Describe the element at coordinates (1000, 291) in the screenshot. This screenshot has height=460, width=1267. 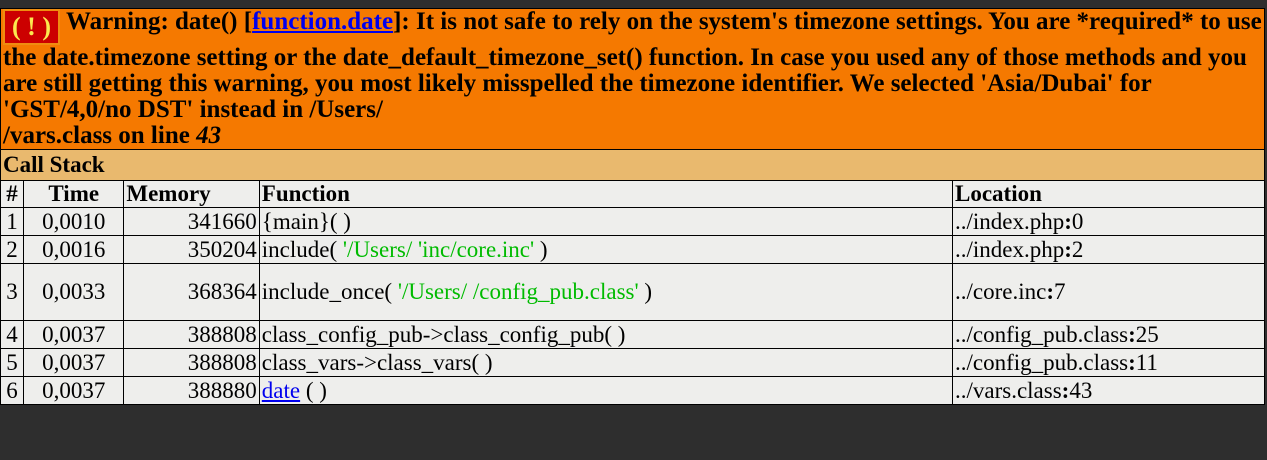
I see `location-file: ../core.inc` at that location.